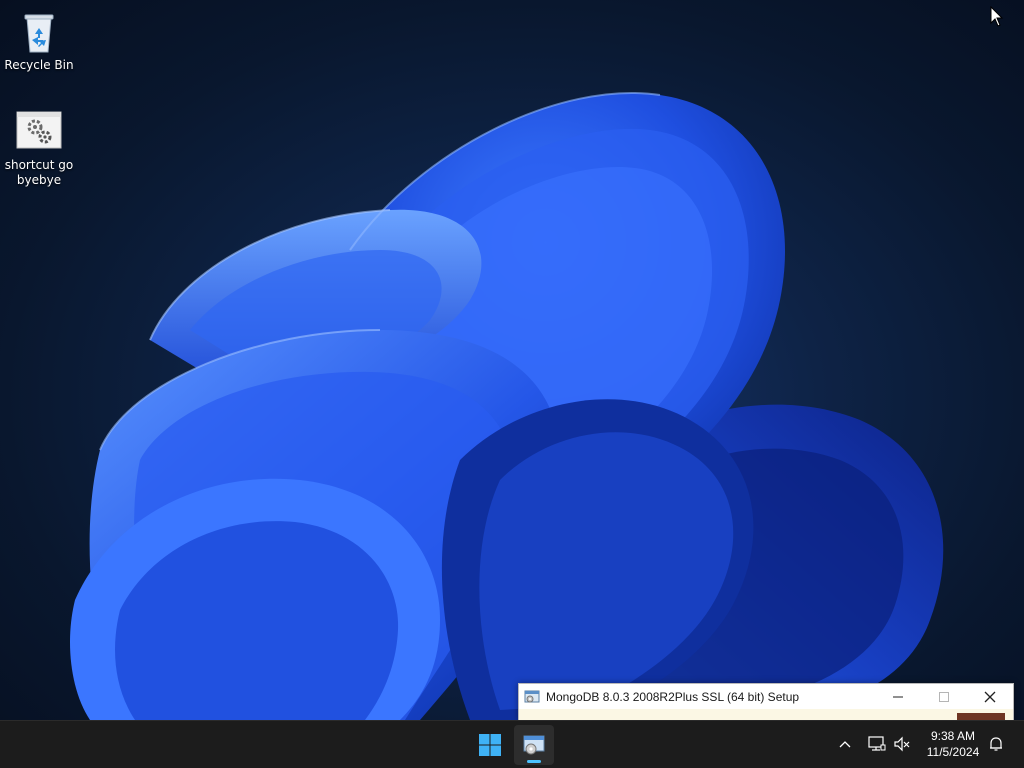 The height and width of the screenshot is (768, 1024). What do you see at coordinates (953, 752) in the screenshot?
I see `clock-date: 11/5/2024` at bounding box center [953, 752].